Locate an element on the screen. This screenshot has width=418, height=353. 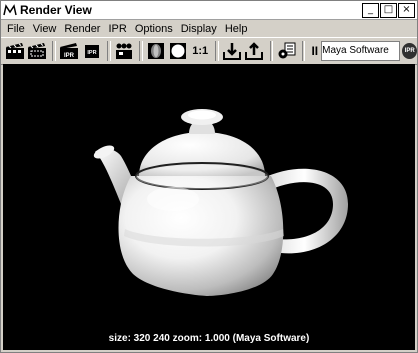
rgb-channels-icon is located at coordinates (155, 51).